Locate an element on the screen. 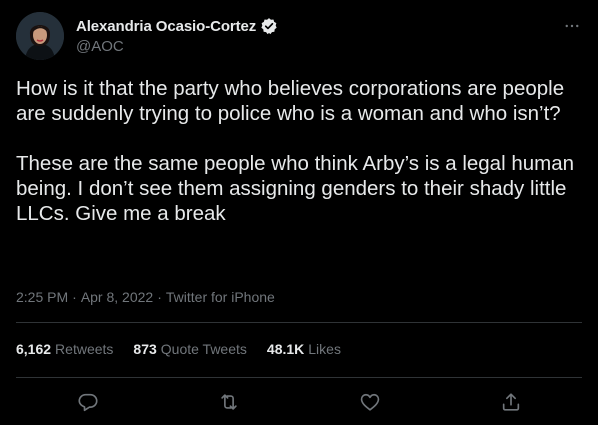 The image size is (598, 425). retweet-button is located at coordinates (229, 402).